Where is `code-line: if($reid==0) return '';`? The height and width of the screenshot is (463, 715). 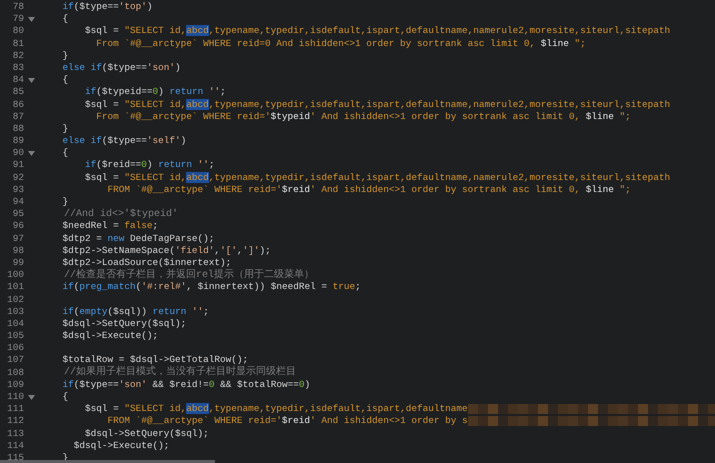
code-line: if($reid==0) return ''; is located at coordinates (149, 165).